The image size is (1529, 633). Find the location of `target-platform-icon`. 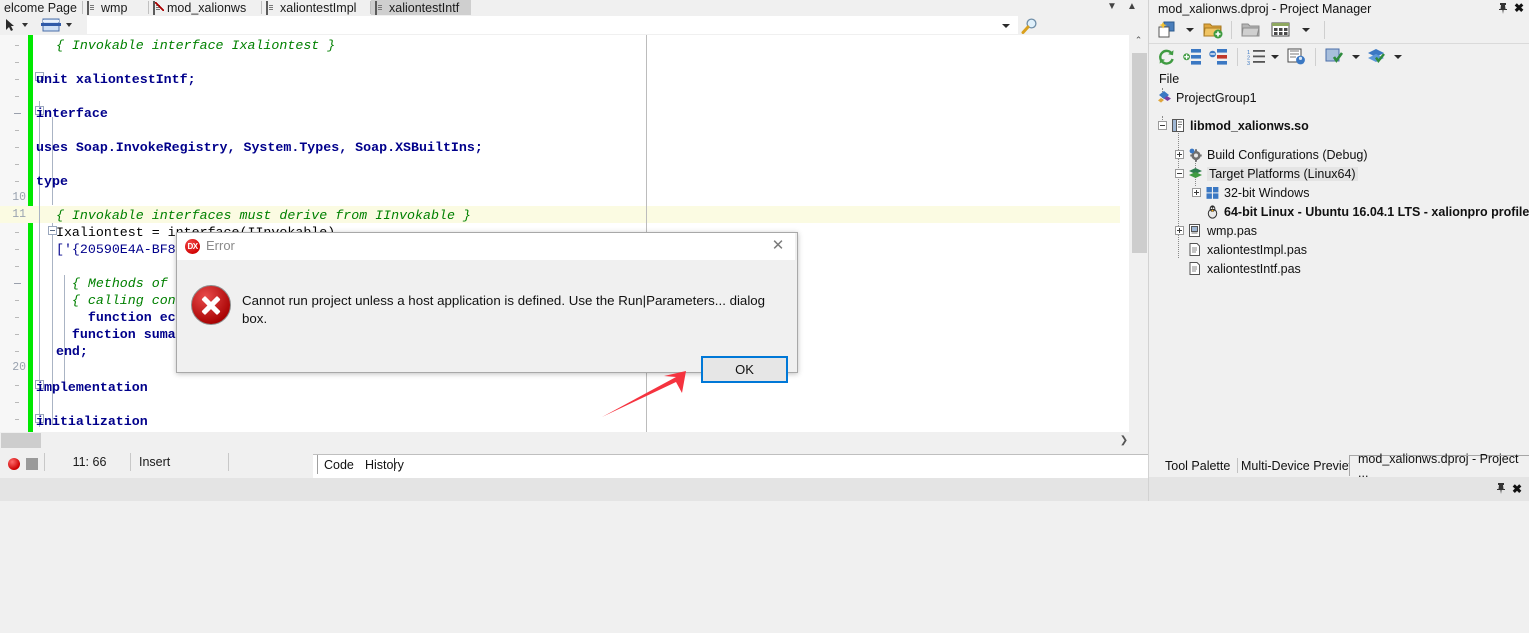

target-platform-icon is located at coordinates (1334, 58).